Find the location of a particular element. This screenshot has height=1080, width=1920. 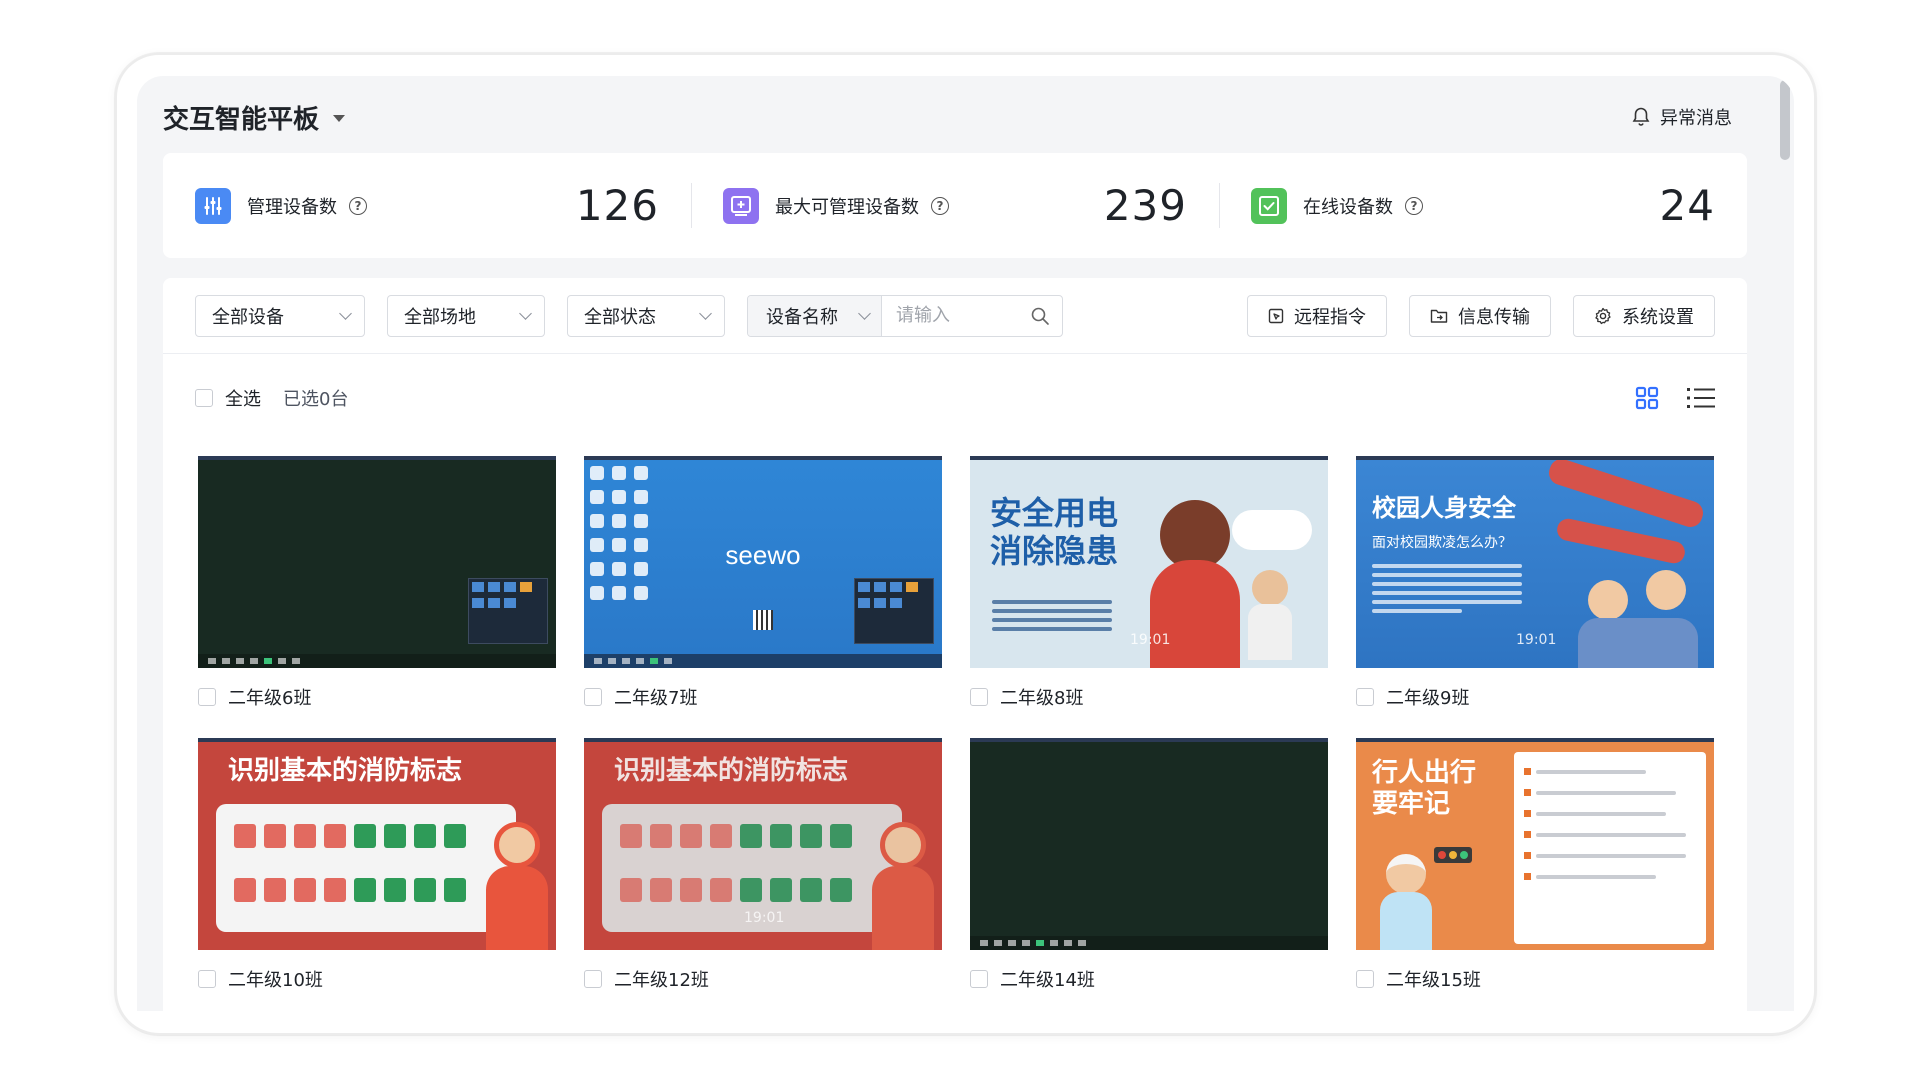

device-card-footer: 二年级14班 is located at coordinates (1149, 979).